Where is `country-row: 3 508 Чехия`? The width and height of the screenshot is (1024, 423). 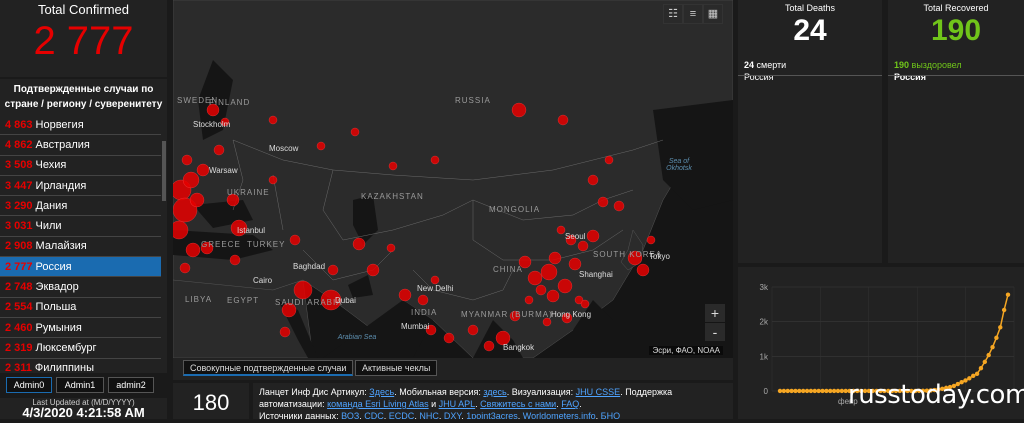
country-row: 3 508 Чехия is located at coordinates (80, 166).